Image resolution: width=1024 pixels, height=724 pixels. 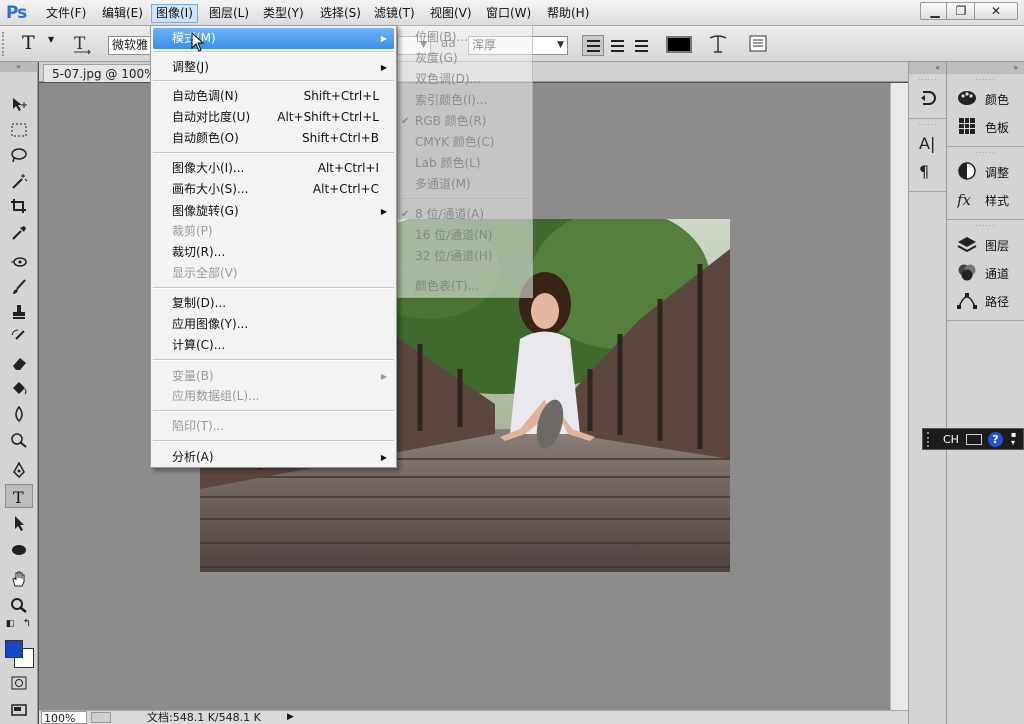 I want to click on swatches-panel-button: 色板, so click(x=985, y=126).